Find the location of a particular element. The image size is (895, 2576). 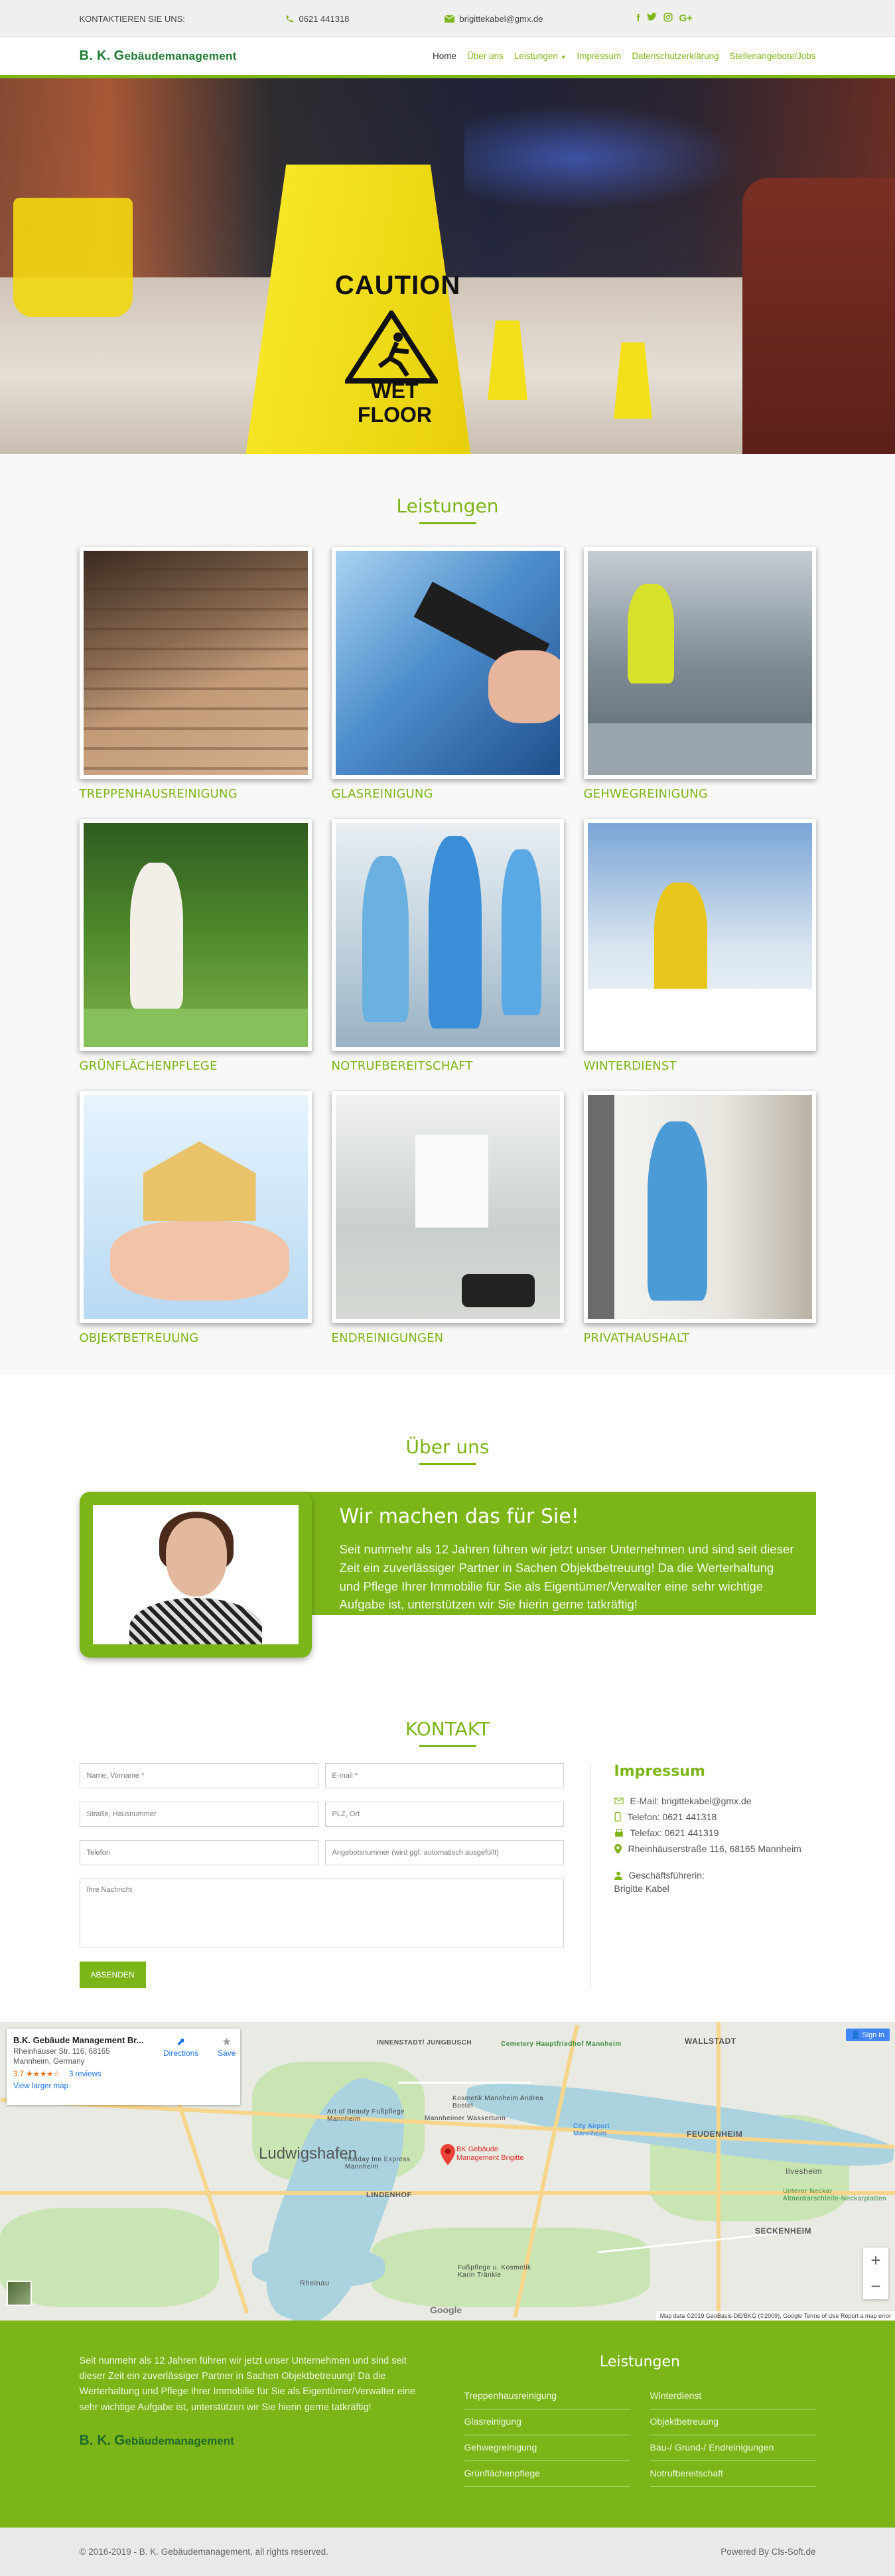

user-icon: 👤 is located at coordinates (856, 2035).